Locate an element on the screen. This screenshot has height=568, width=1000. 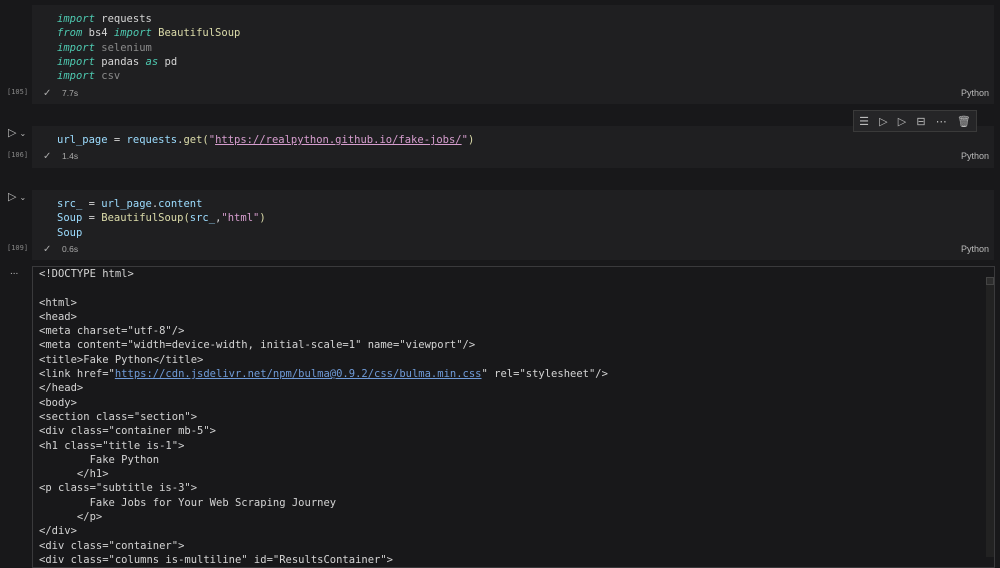
output-line: <p class="subtitle is-3"> is located at coordinates (118, 488).